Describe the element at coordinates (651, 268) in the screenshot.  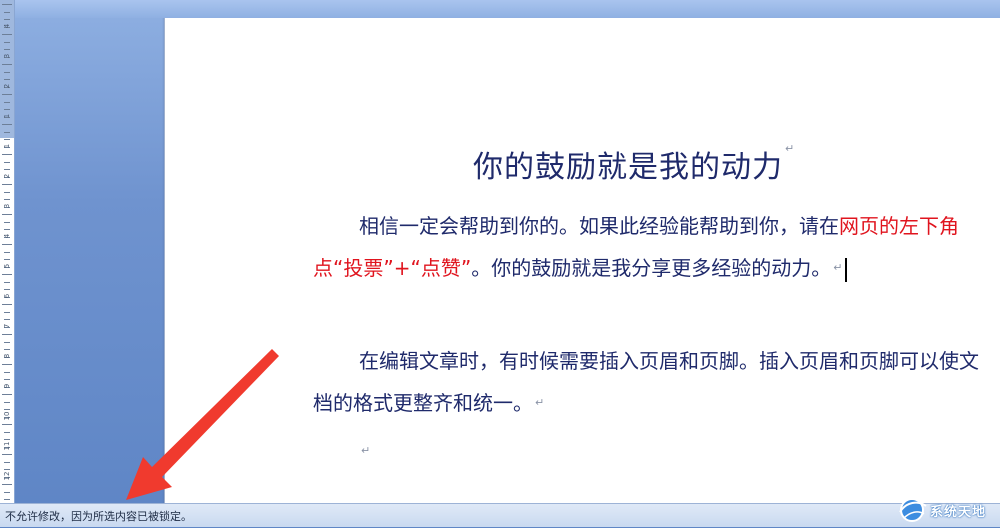
I see `paragraph-1-text-b: 。你的鼓励就是我分享更多经验的动力。` at that location.